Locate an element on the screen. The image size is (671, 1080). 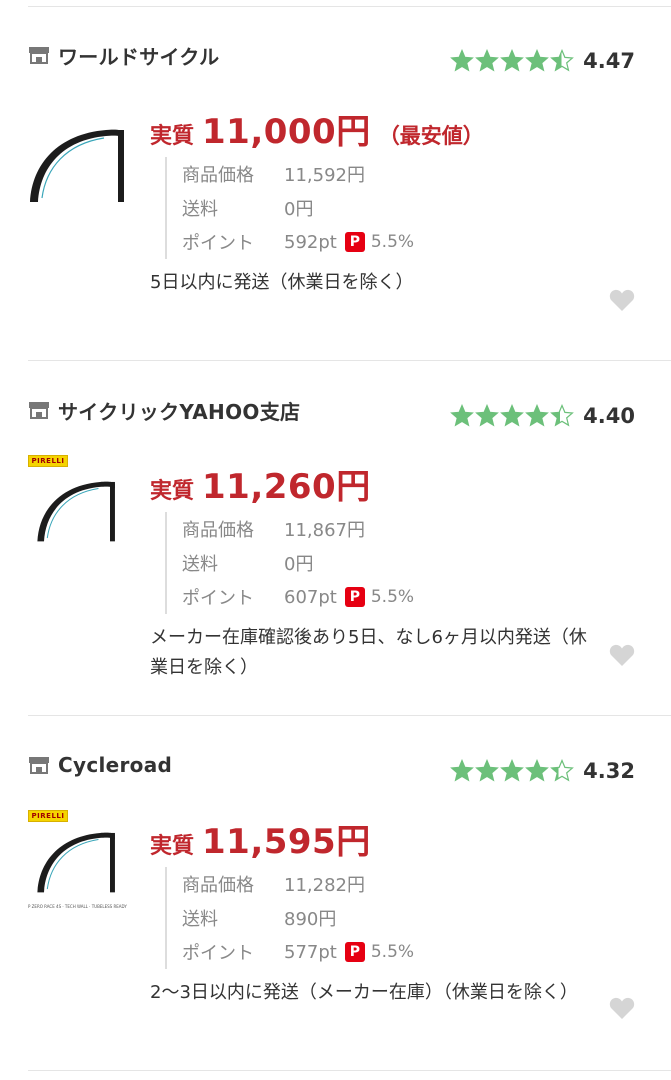
shop-row: Cycleroad is located at coordinates (100, 765).